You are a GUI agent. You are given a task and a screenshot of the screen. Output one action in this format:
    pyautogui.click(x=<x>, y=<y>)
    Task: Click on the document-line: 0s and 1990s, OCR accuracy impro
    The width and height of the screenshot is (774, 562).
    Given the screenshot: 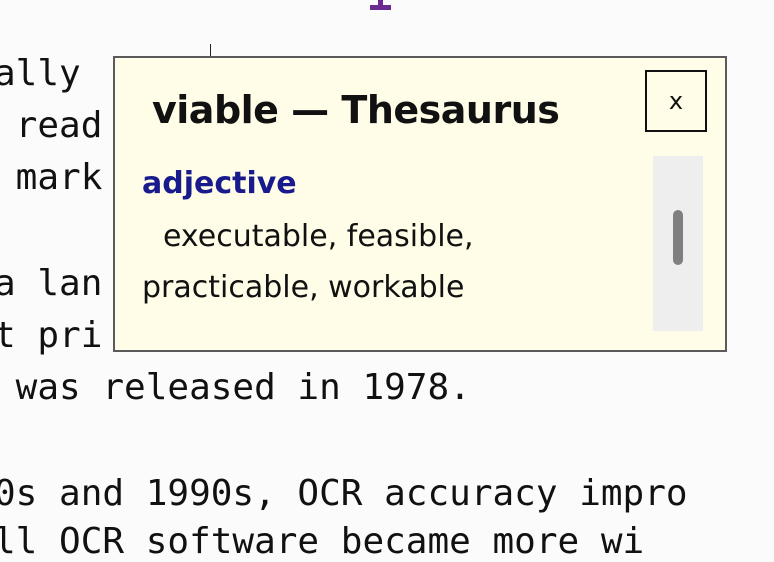 What is the action you would take?
    pyautogui.click(x=344, y=493)
    